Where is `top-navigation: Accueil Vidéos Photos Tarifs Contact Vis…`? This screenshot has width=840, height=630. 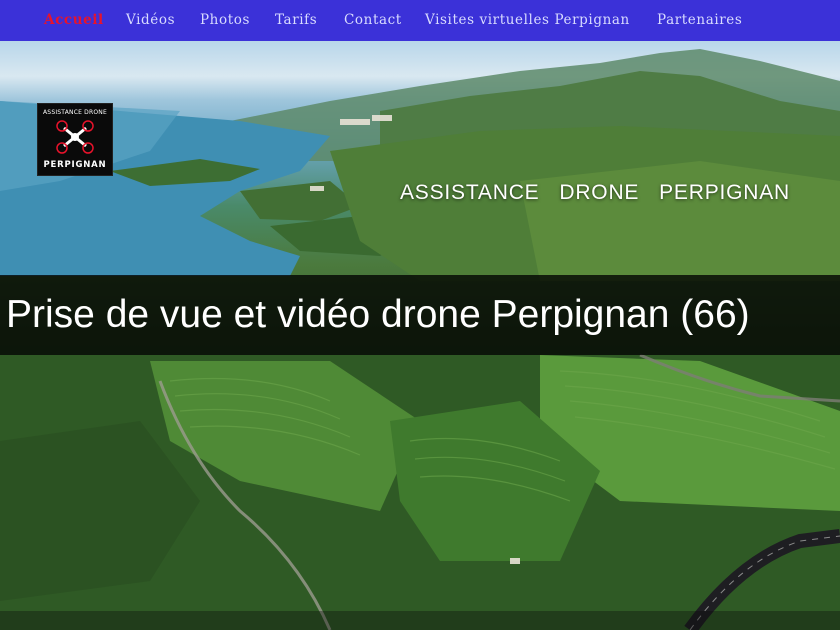
top-navigation: Accueil Vidéos Photos Tarifs Contact Vis… is located at coordinates (420, 20).